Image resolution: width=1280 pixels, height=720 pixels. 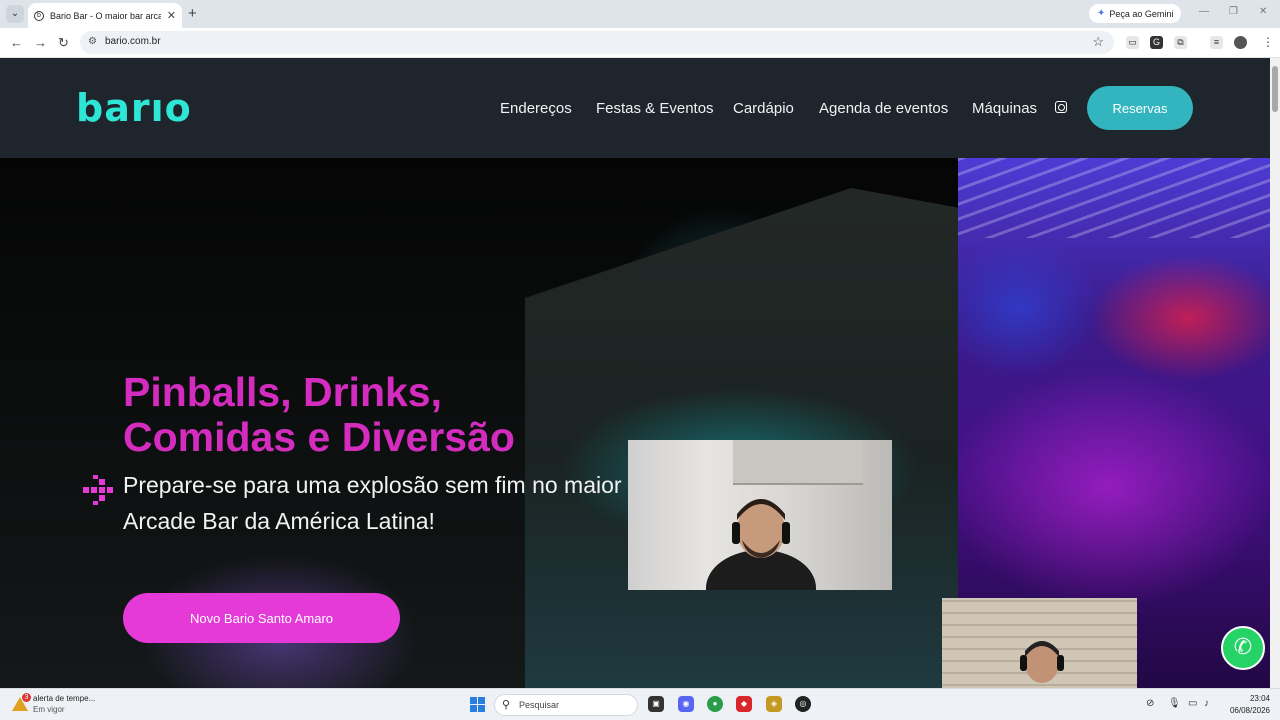 I want to click on ceiling-lights, so click(x=1114, y=198).